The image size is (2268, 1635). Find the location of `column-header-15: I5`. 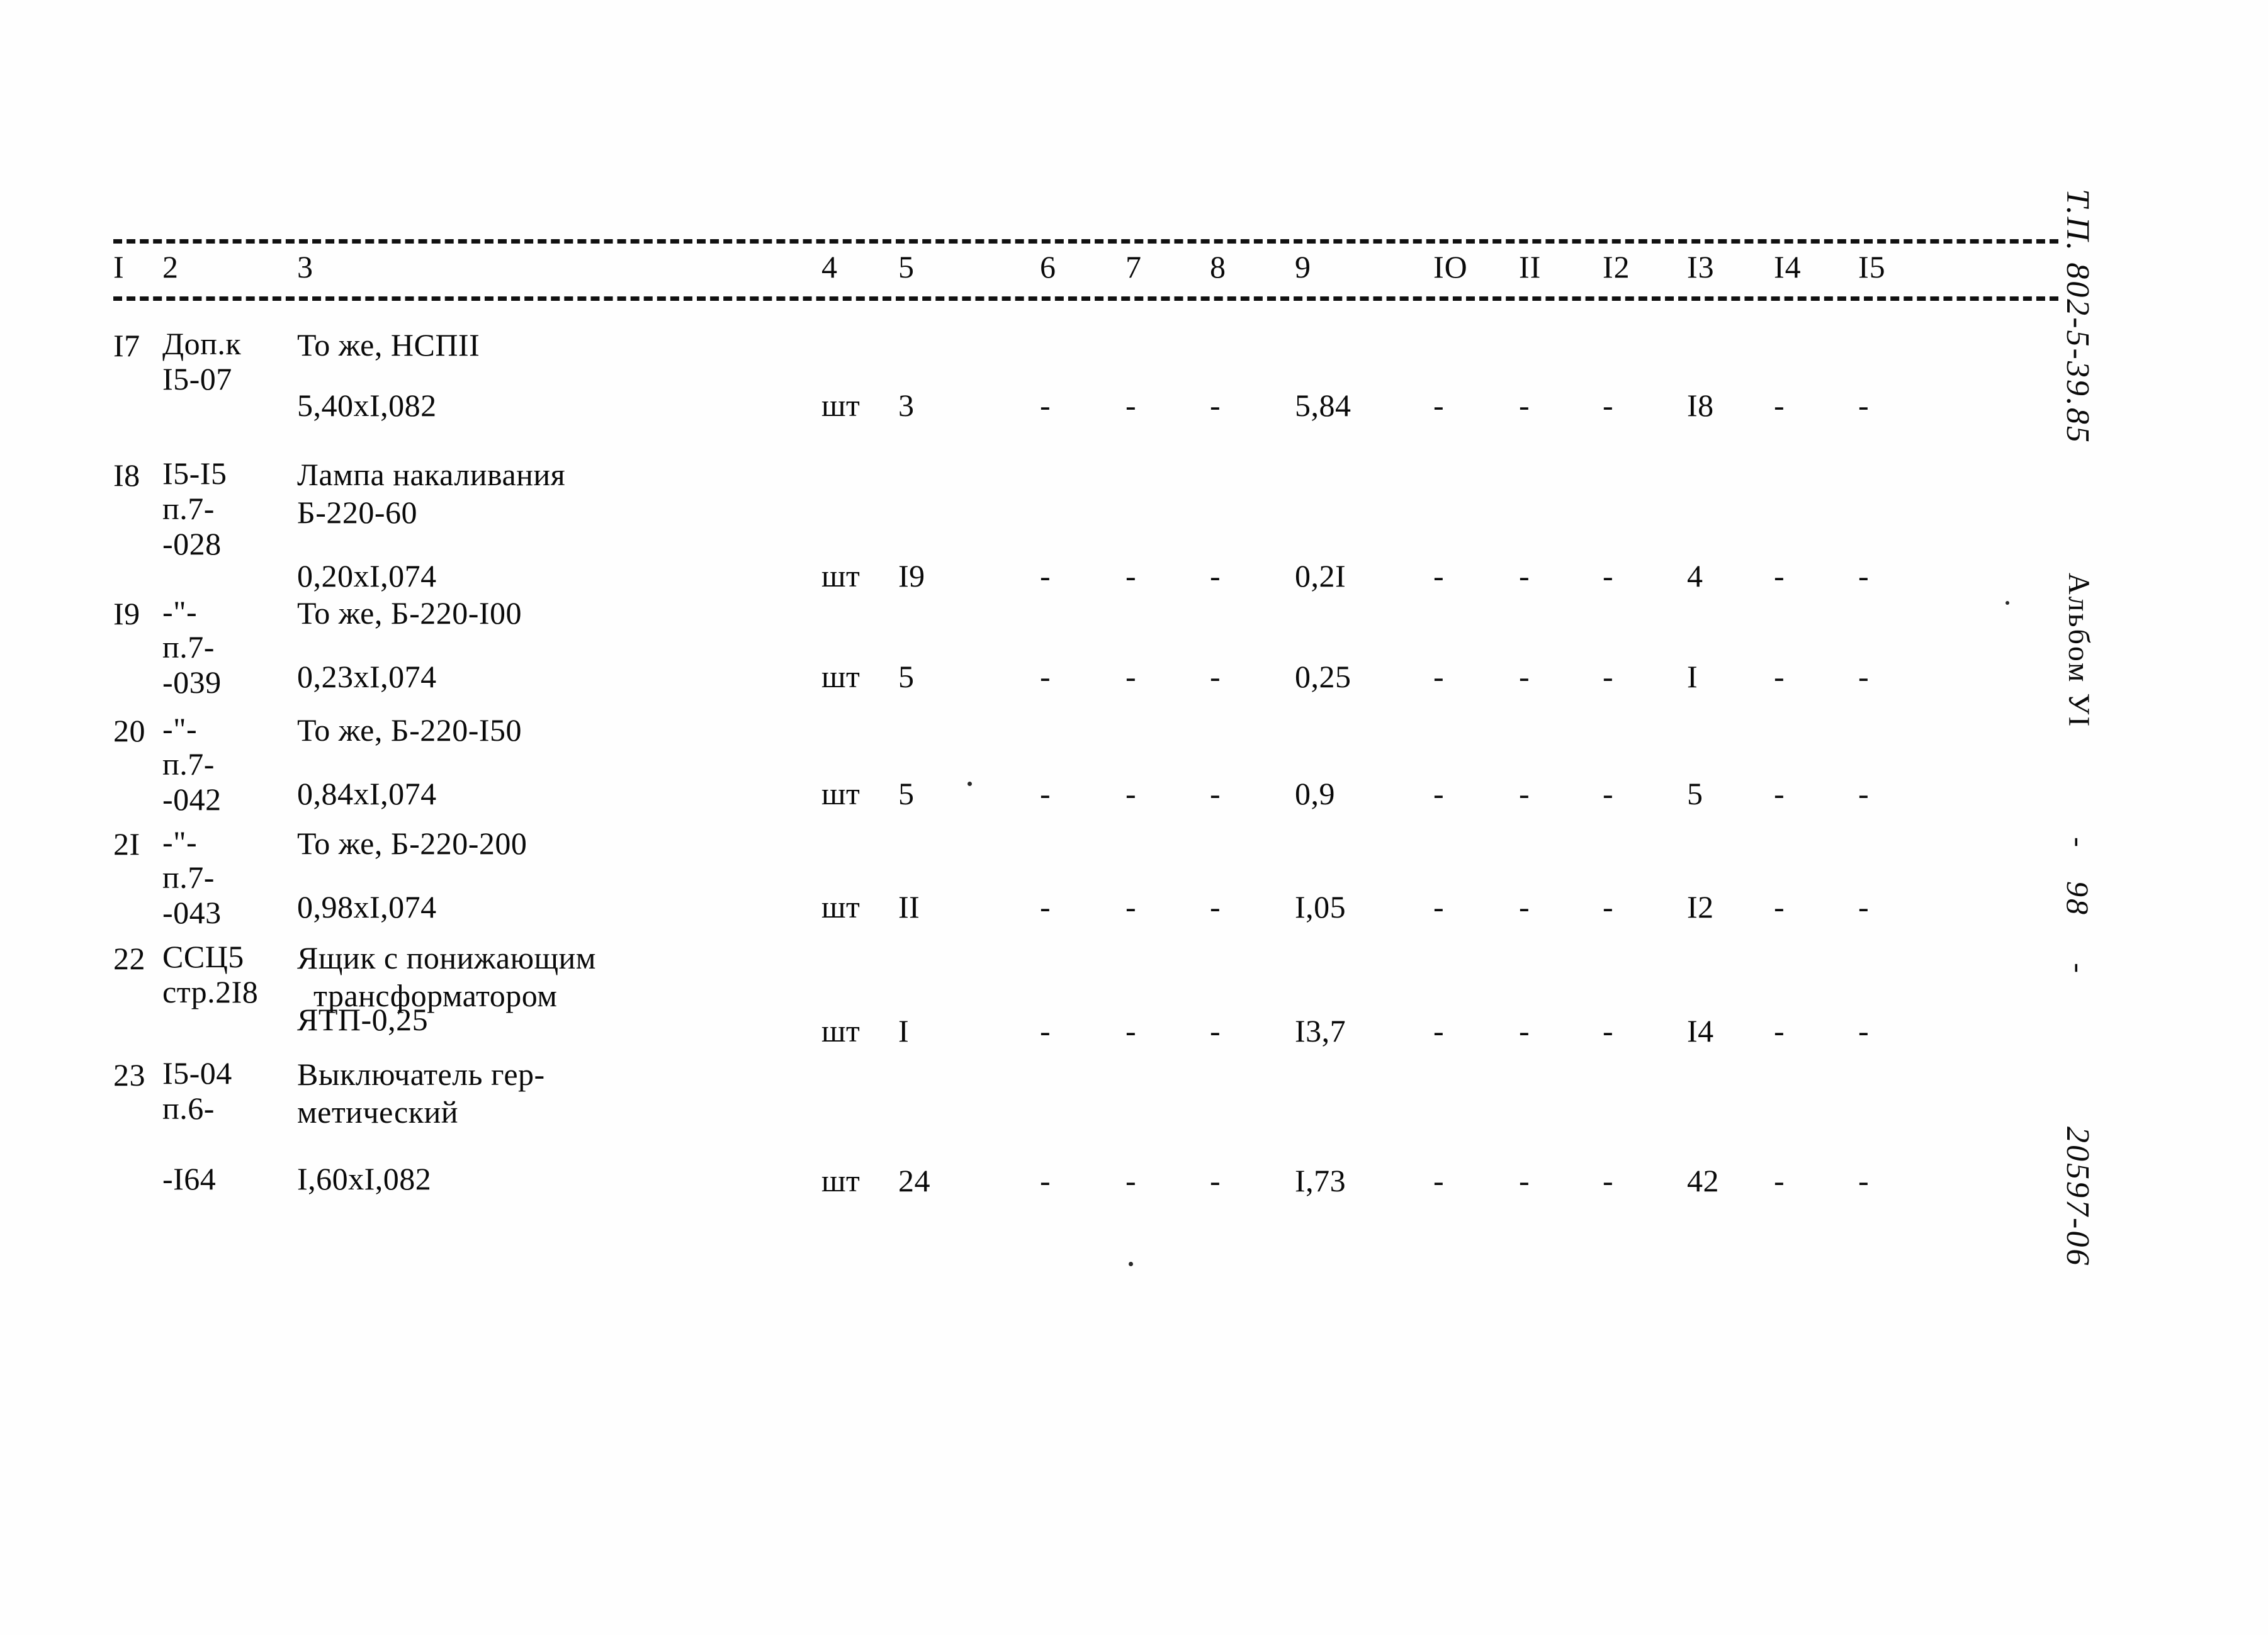

column-header-15: I5 is located at coordinates (1872, 266).